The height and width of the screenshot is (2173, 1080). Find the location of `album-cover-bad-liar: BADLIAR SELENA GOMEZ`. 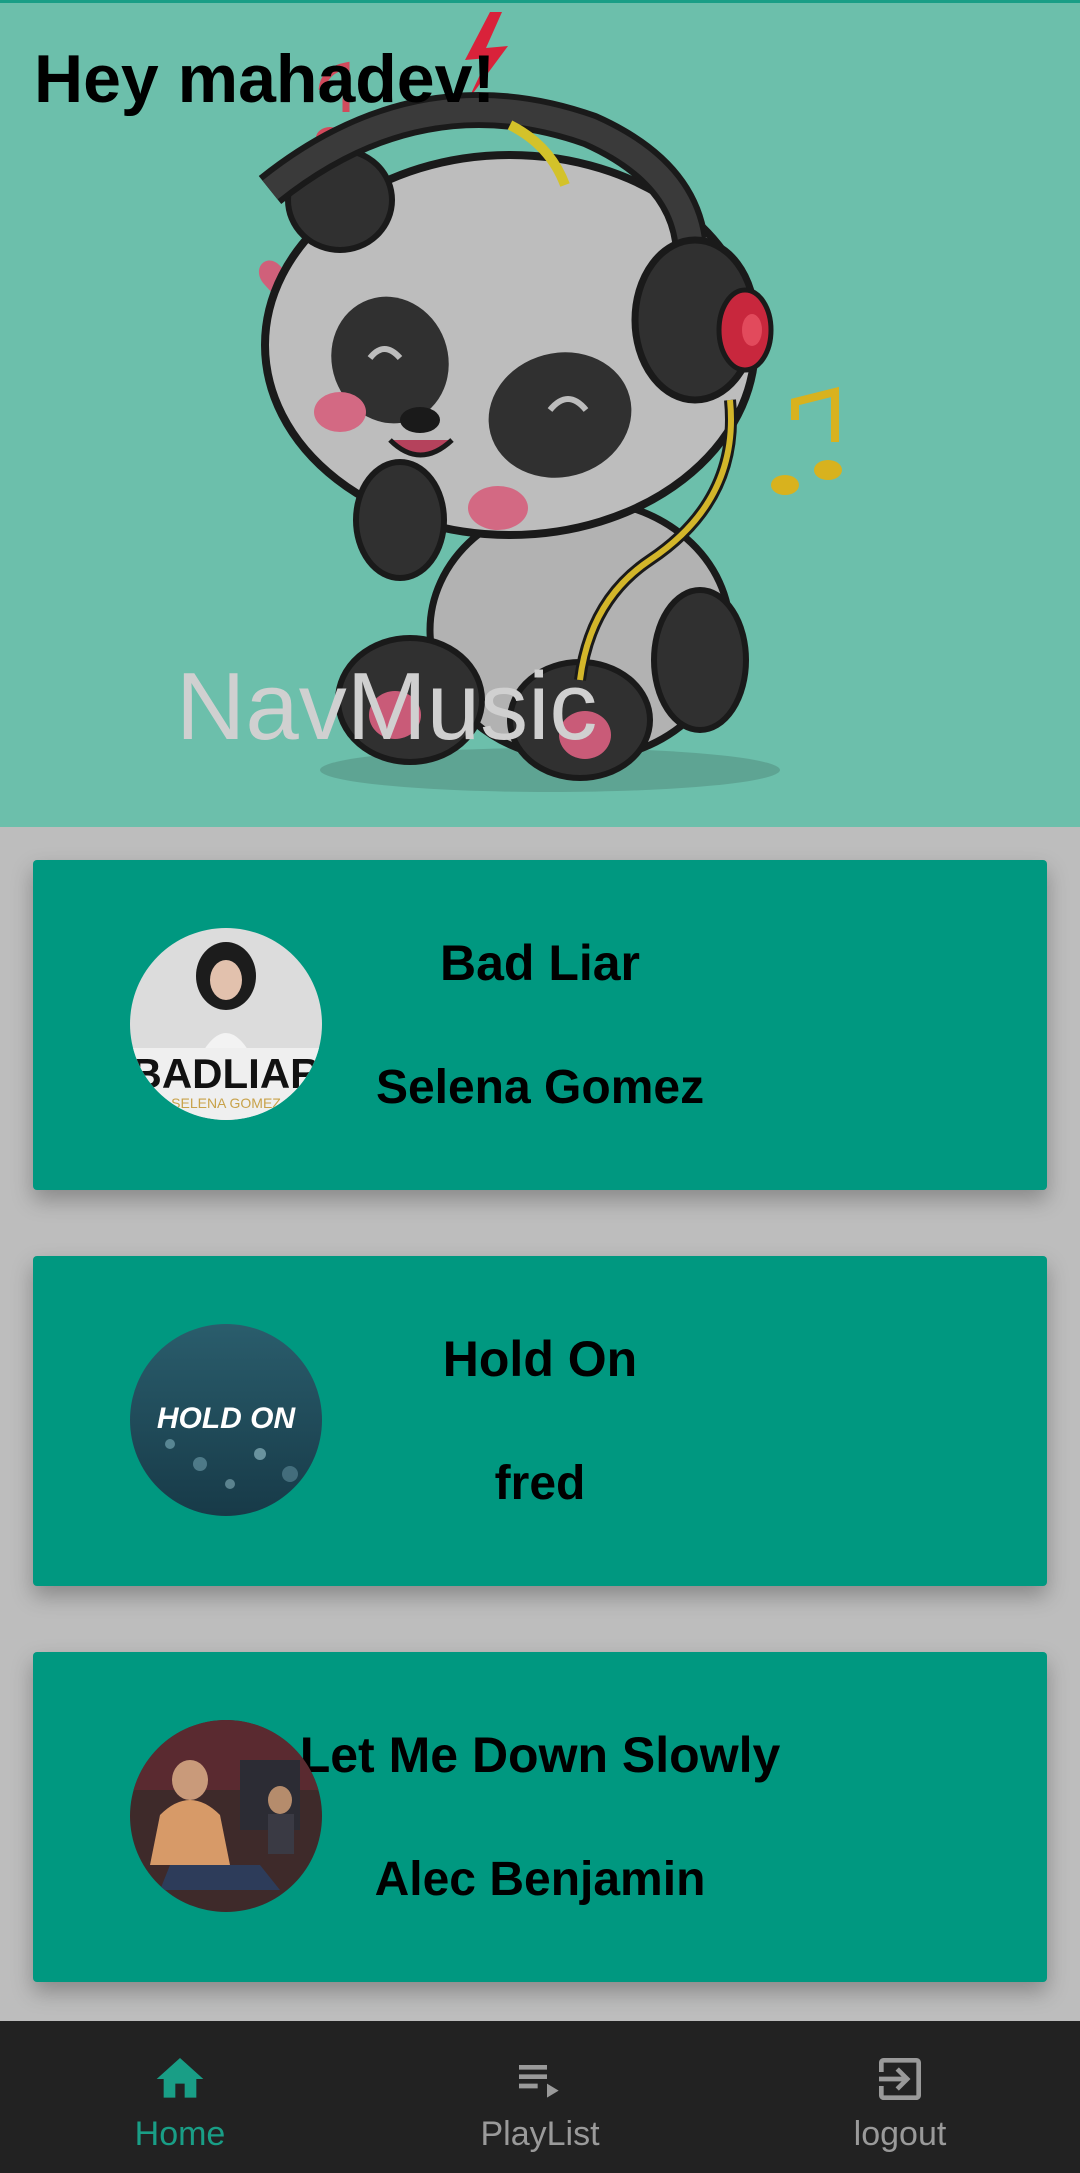

album-cover-bad-liar: BADLIAR SELENA GOMEZ is located at coordinates (226, 1024).